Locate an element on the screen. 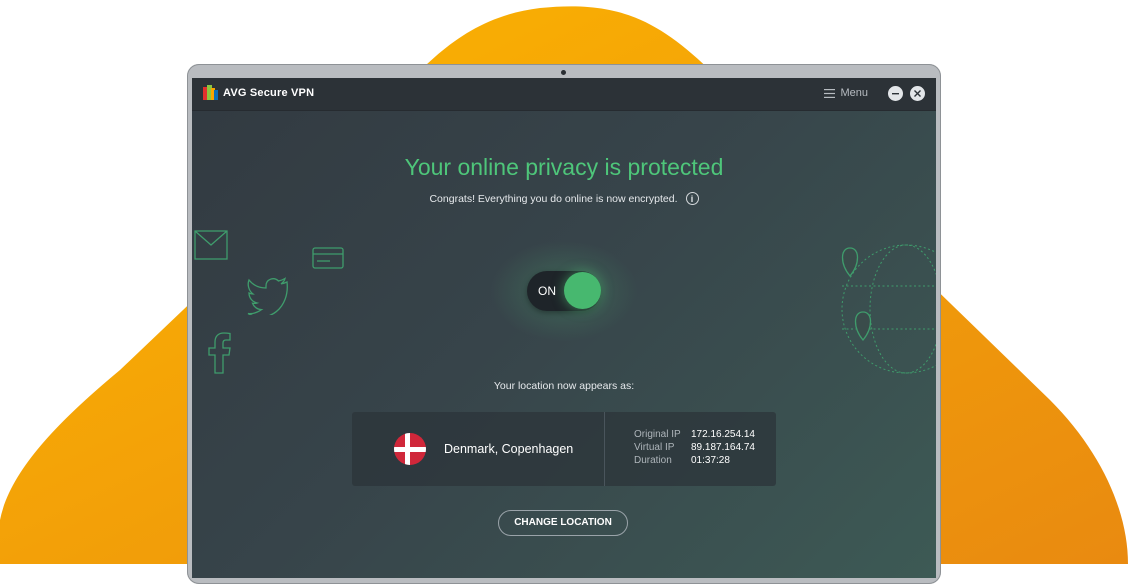 The image size is (1128, 584). credit-card-icon is located at coordinates (328, 258).